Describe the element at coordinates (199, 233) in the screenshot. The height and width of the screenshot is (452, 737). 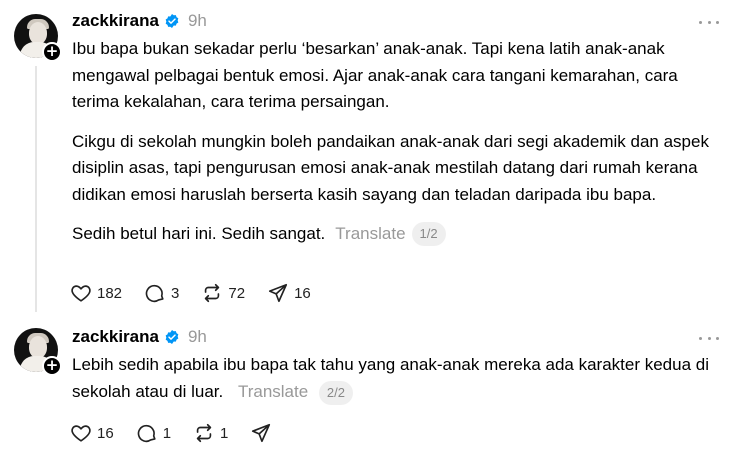
I see `post-paragraph: Sedih betul hari ini. Sedih sangat.` at that location.